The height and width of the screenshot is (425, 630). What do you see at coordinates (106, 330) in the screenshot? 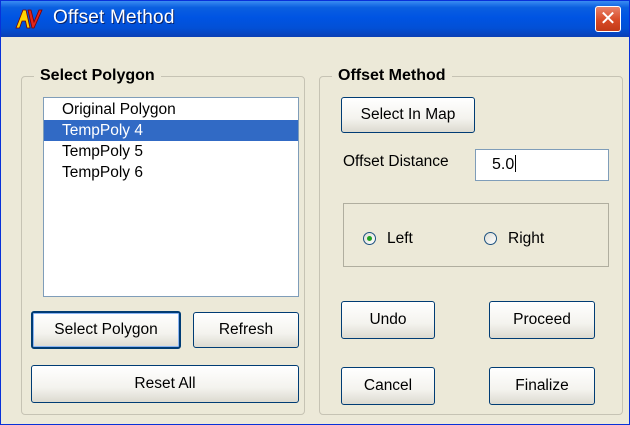
I see `select-polygon-button: Select Polygon` at bounding box center [106, 330].